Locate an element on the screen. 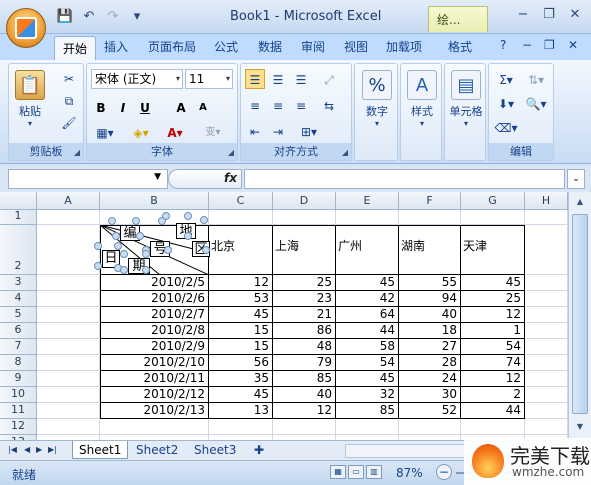 The width and height of the screenshot is (591, 485). value-cell: 15 is located at coordinates (241, 347).